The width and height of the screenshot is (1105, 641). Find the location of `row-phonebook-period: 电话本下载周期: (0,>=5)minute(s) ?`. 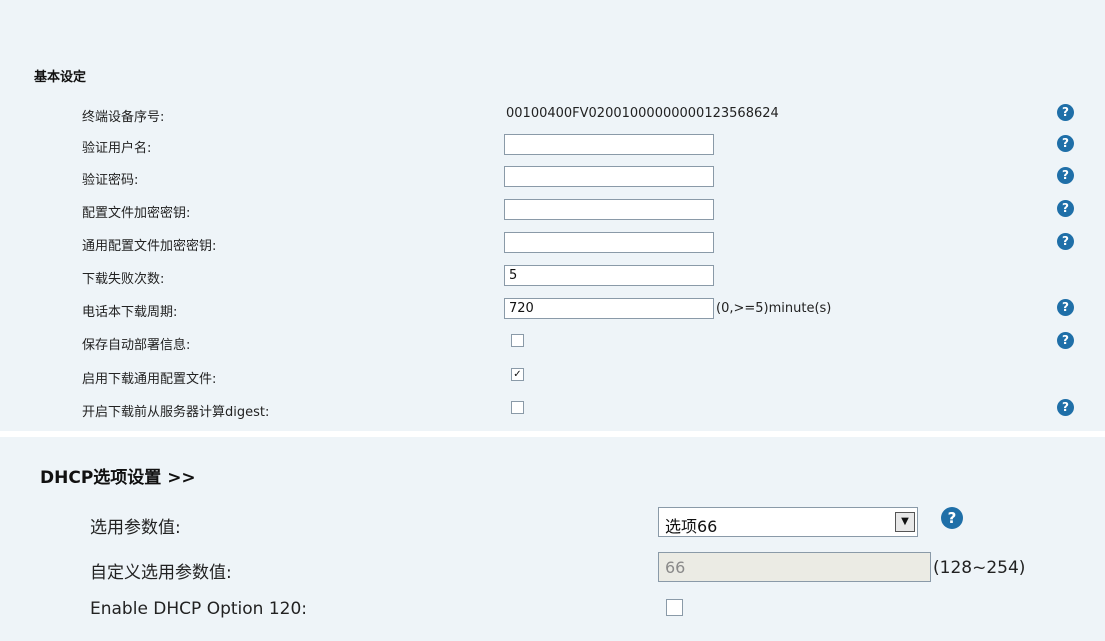

row-phonebook-period: 电话本下载周期: (0,>=5)minute(s) ? is located at coordinates (552, 310).